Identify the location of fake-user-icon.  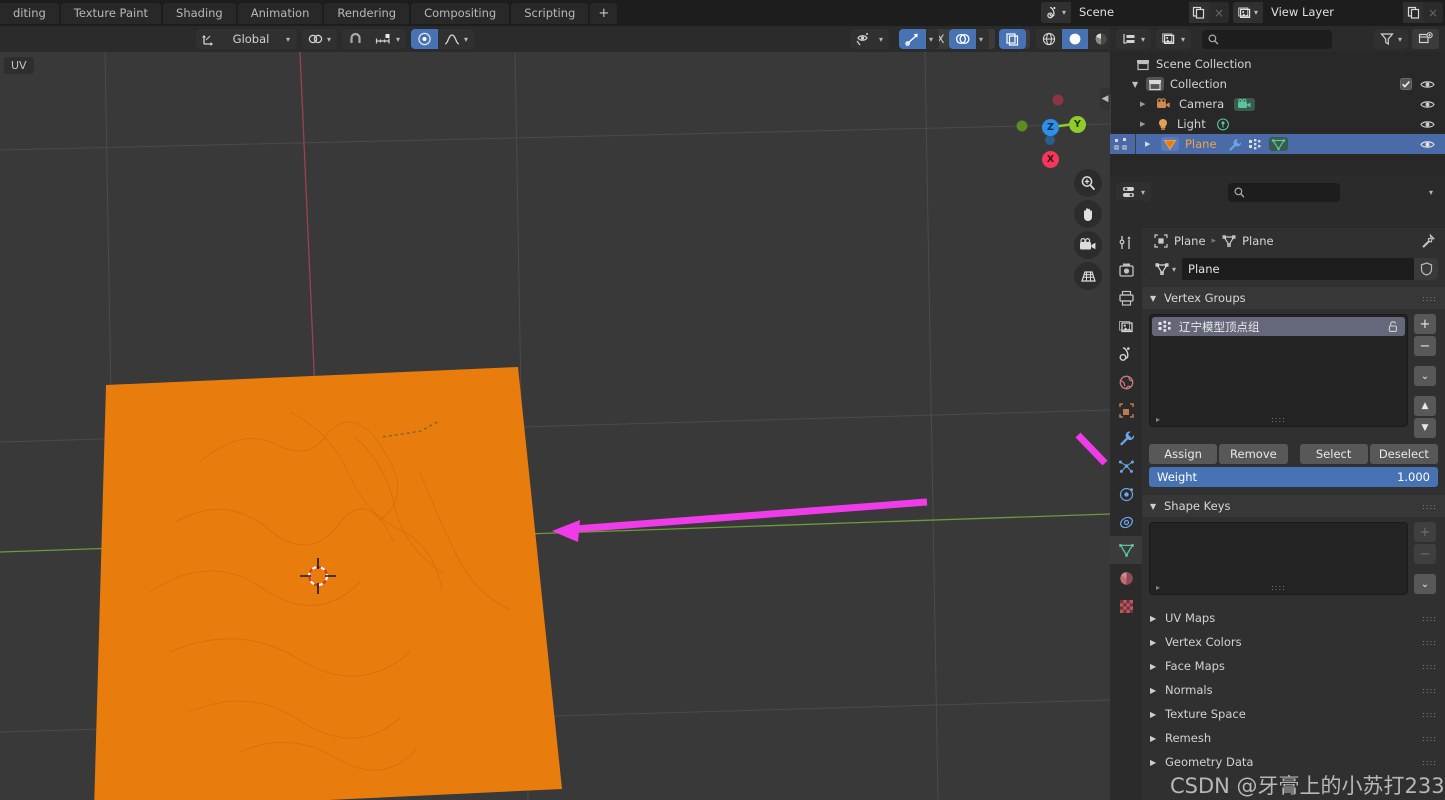
(1426, 269).